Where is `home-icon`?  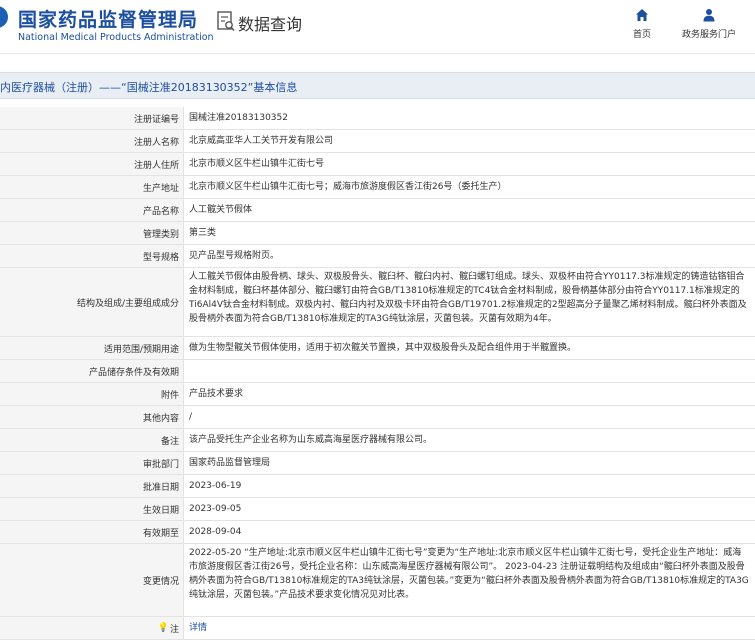 home-icon is located at coordinates (642, 15).